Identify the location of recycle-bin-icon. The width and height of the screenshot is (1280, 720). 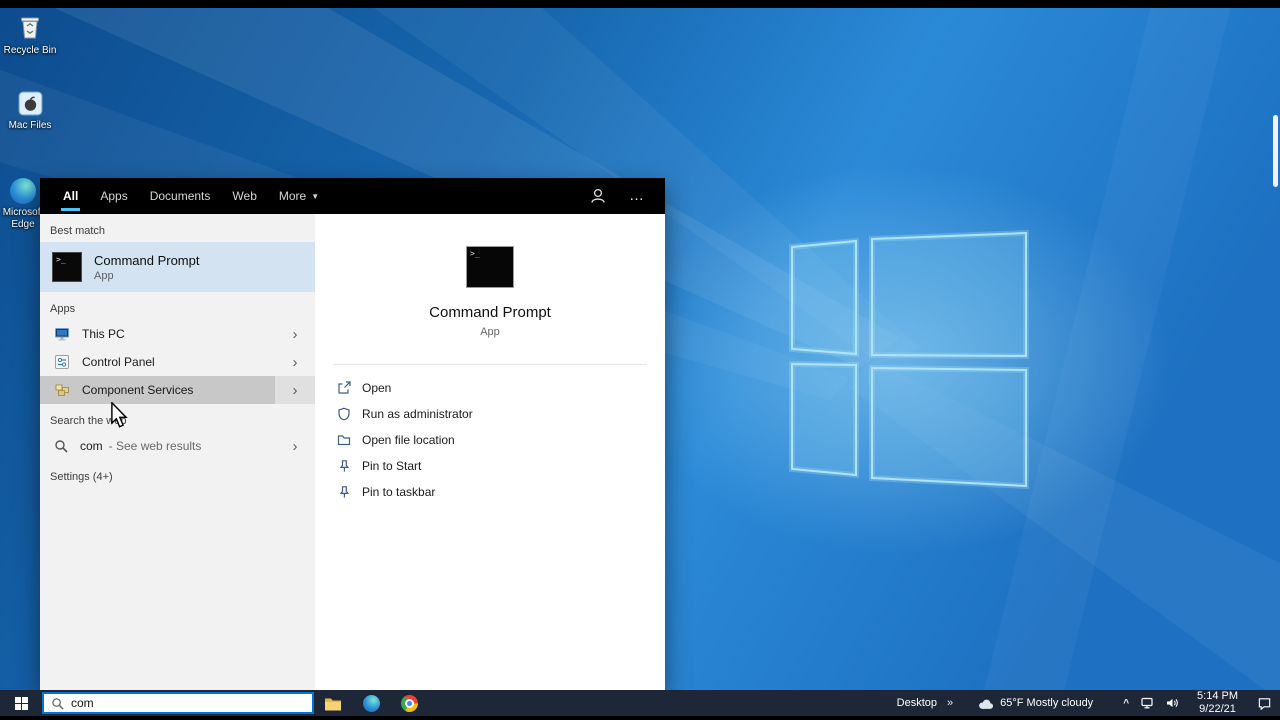
(30, 28).